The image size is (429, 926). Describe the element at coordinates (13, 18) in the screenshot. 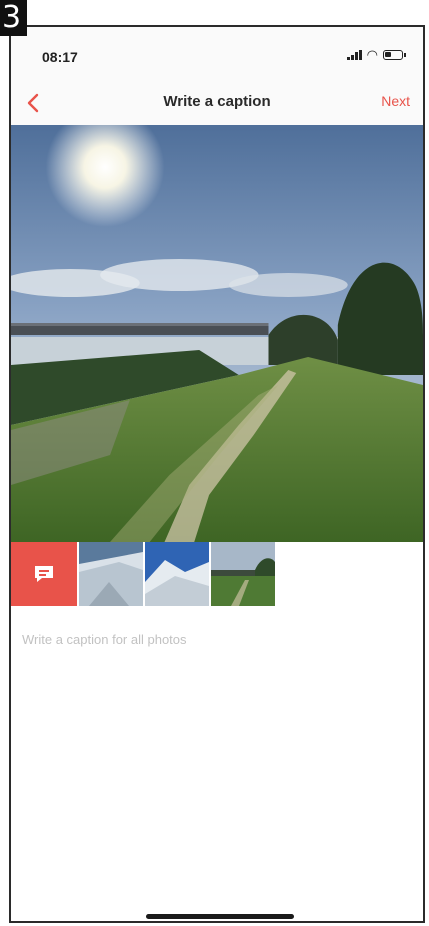

I see `panel-number: 3` at that location.